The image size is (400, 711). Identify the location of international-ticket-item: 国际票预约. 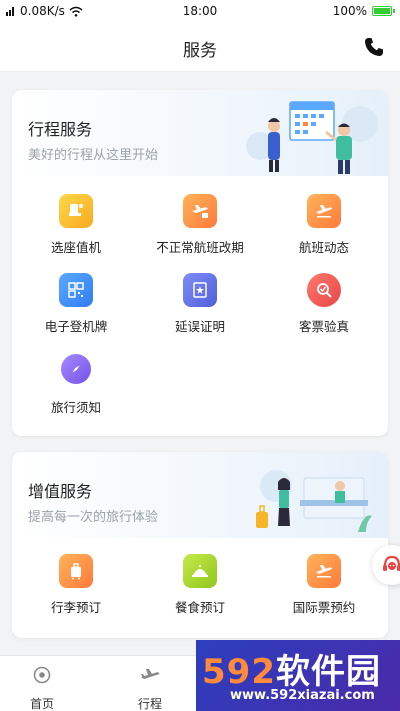
(324, 585).